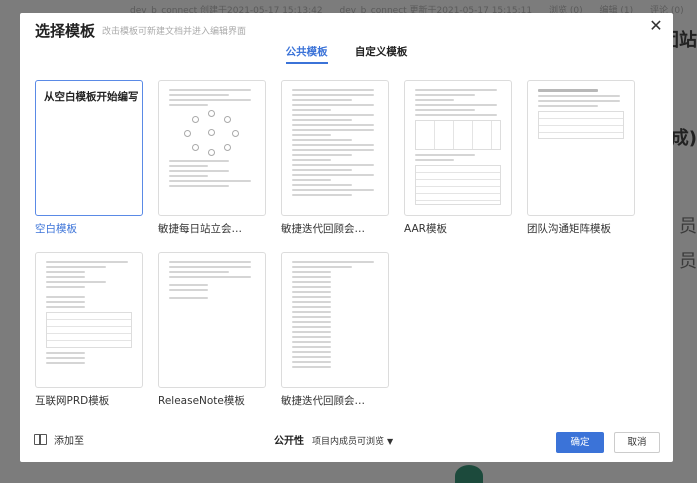 This screenshot has width=697, height=483. What do you see at coordinates (69, 441) in the screenshot?
I see `add-to-label: 添加至` at bounding box center [69, 441].